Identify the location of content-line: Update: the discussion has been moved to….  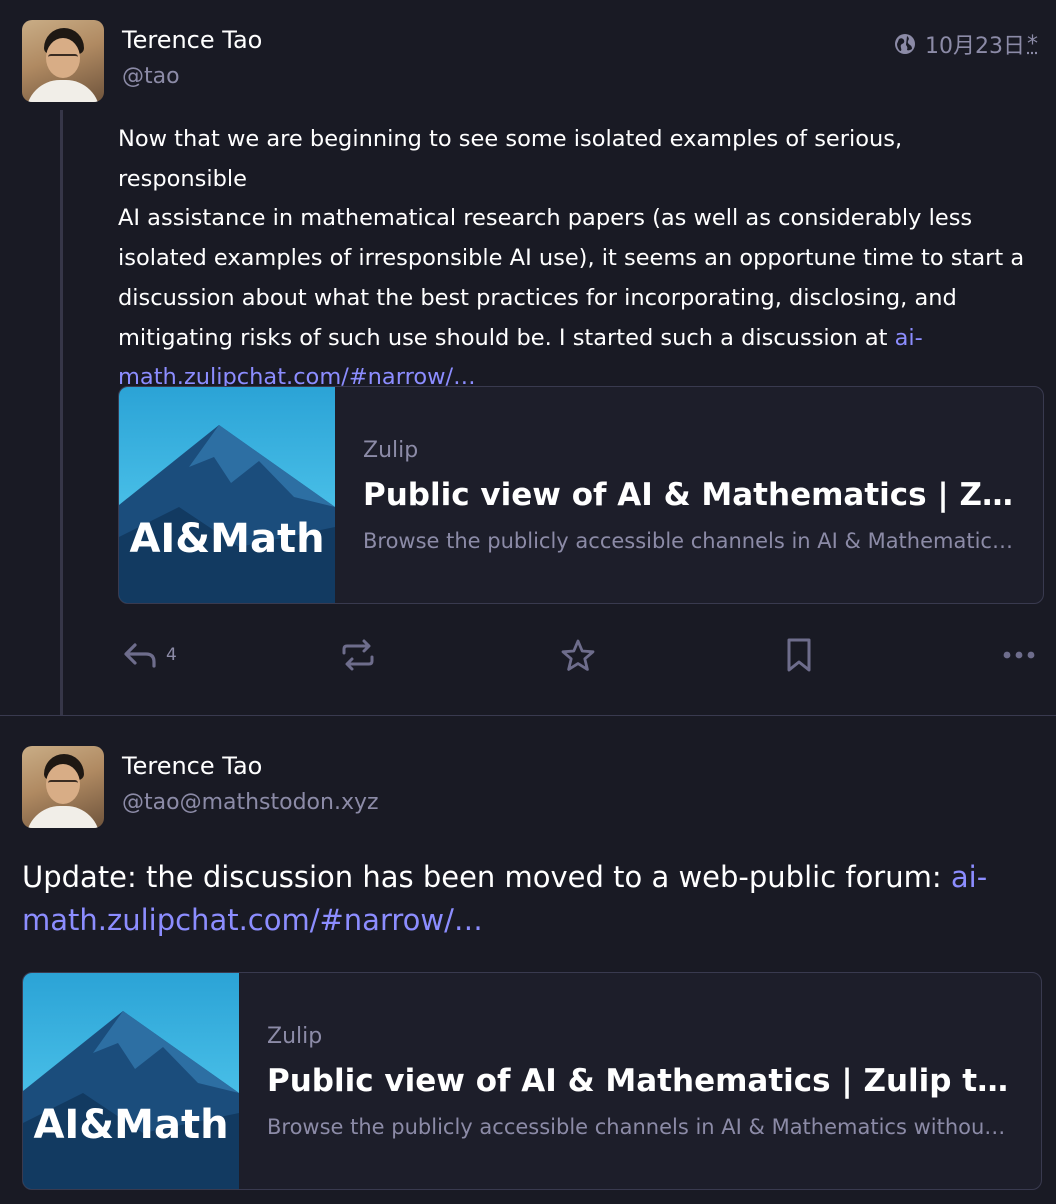
(486, 877).